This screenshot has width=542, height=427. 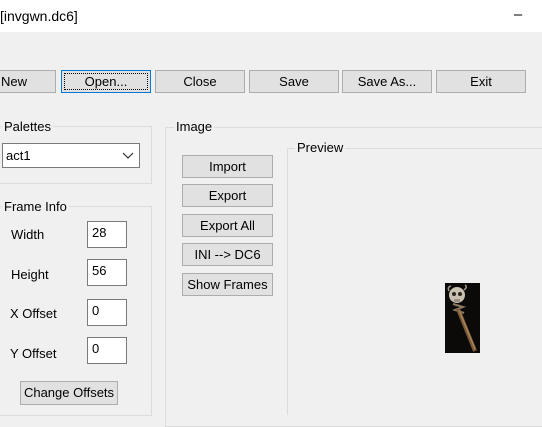 I want to click on width-field: 28, so click(x=107, y=234).